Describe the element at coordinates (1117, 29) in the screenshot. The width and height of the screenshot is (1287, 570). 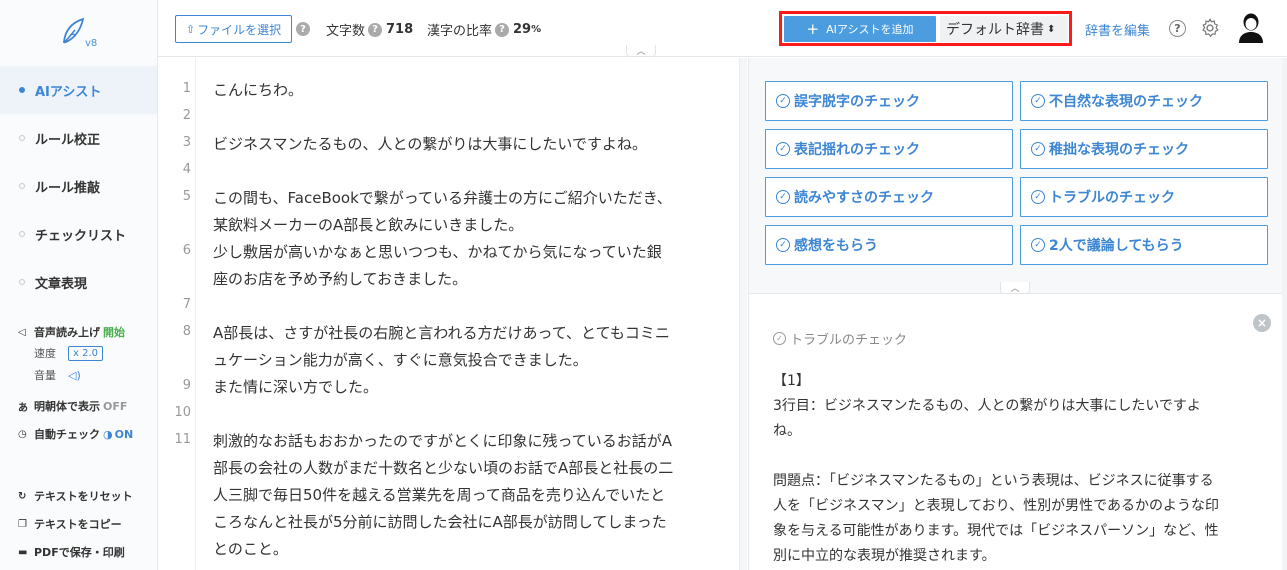
I see `edit-dictionary-link: 辞書を編集` at that location.